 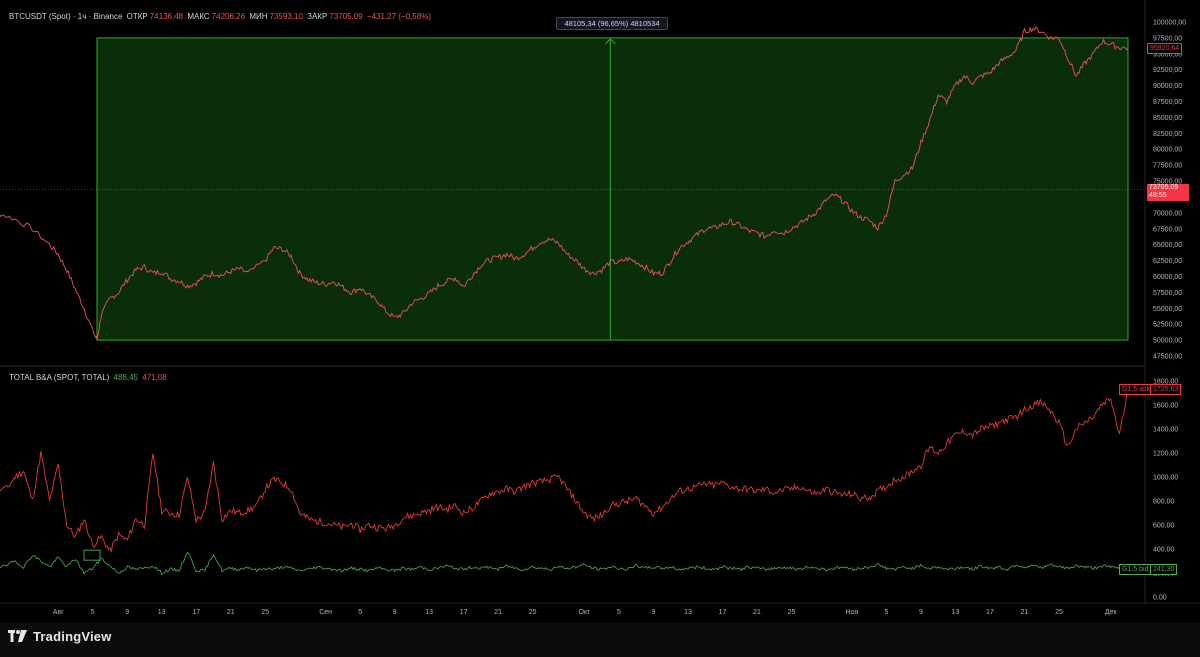 What do you see at coordinates (1165, 430) in the screenshot?
I see `indicator-tick-label: 1400,00` at bounding box center [1165, 430].